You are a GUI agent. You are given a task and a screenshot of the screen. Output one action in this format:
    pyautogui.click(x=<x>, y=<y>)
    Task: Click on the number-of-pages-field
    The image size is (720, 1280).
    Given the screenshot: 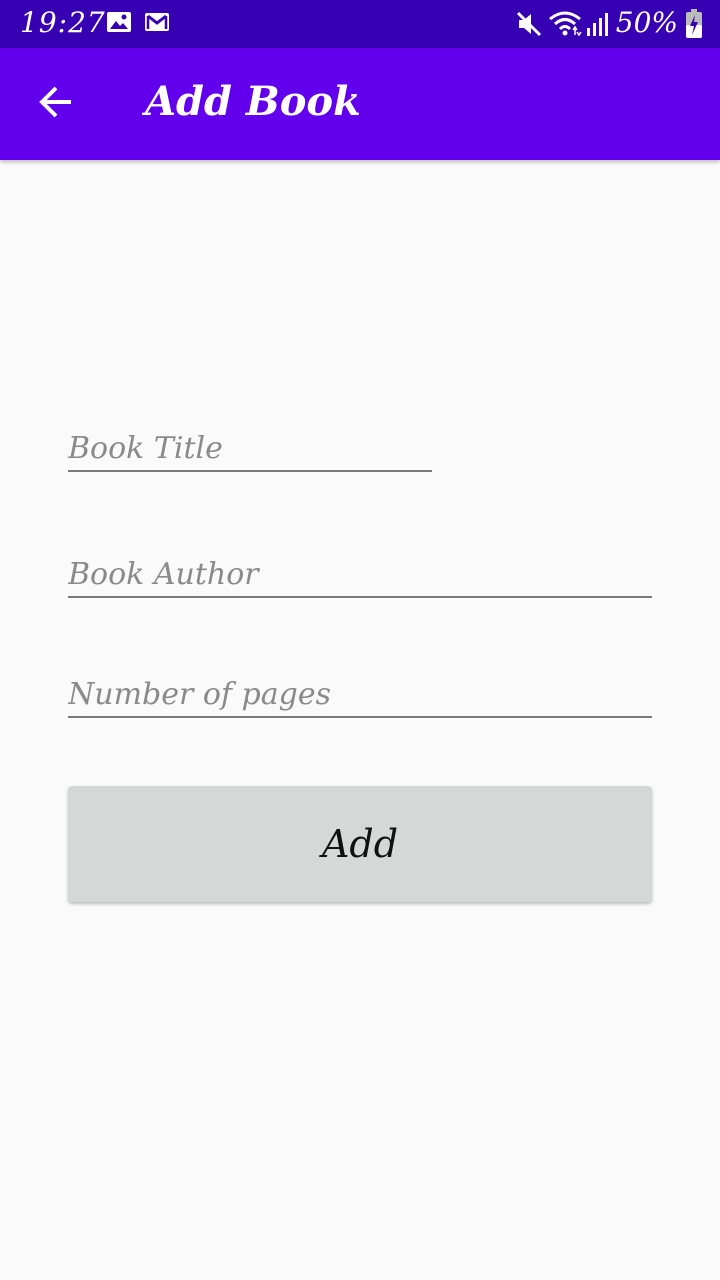 What is the action you would take?
    pyautogui.click(x=360, y=694)
    